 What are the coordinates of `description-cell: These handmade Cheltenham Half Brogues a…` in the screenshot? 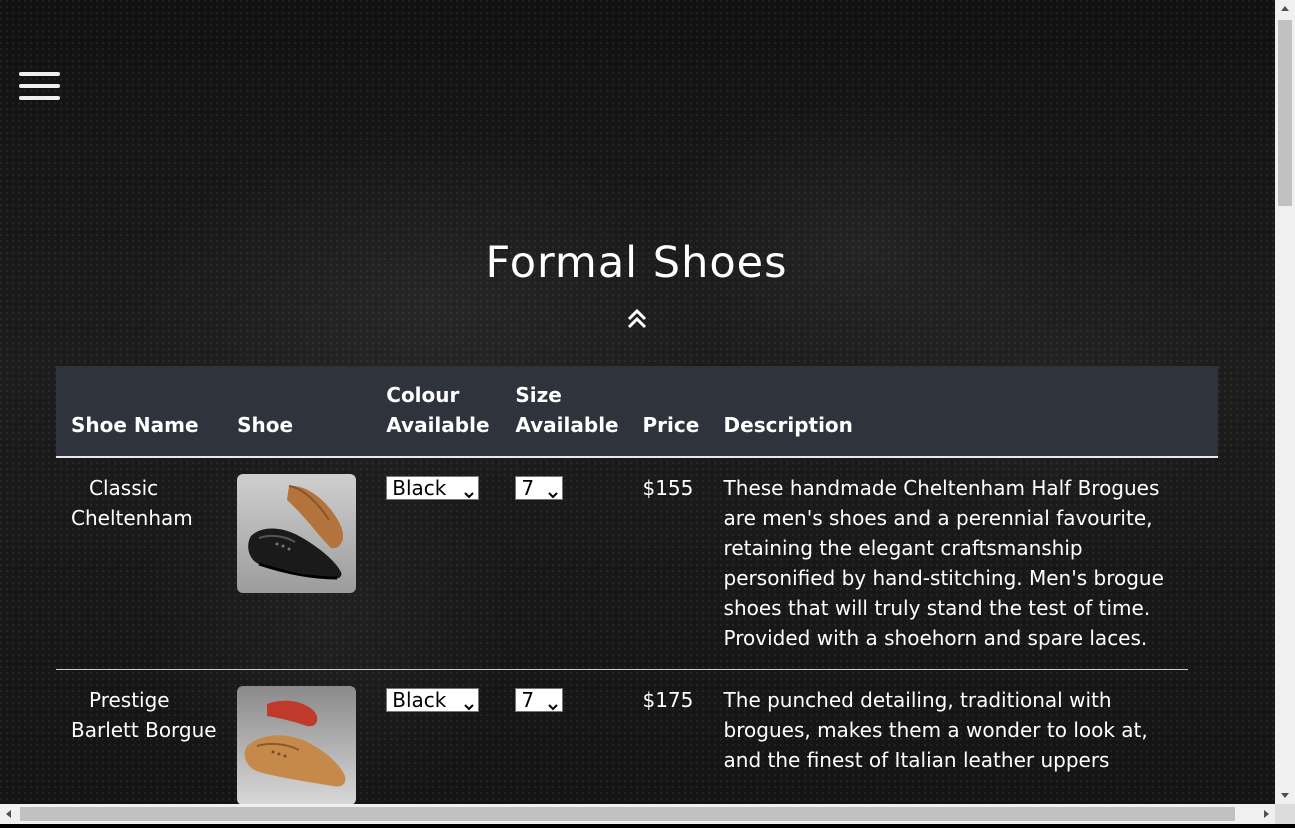 It's located at (955, 563).